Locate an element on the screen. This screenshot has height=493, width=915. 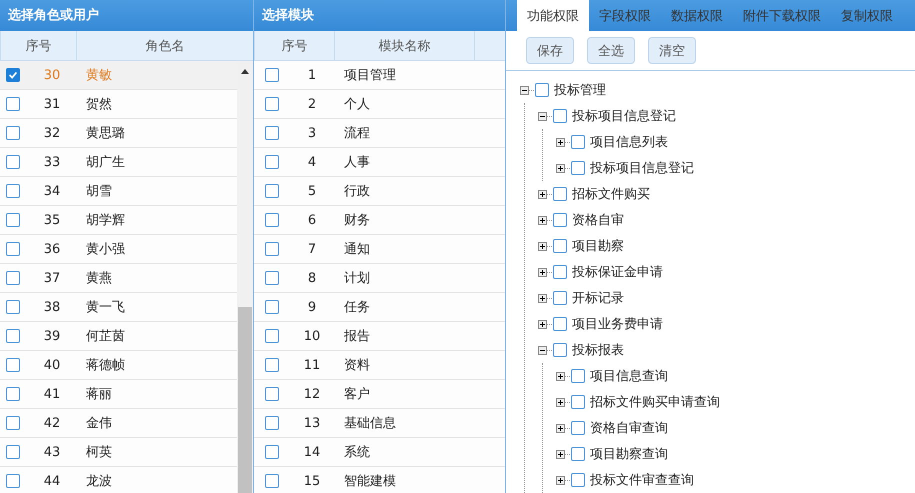
tab: 附件下载权限 is located at coordinates (782, 15).